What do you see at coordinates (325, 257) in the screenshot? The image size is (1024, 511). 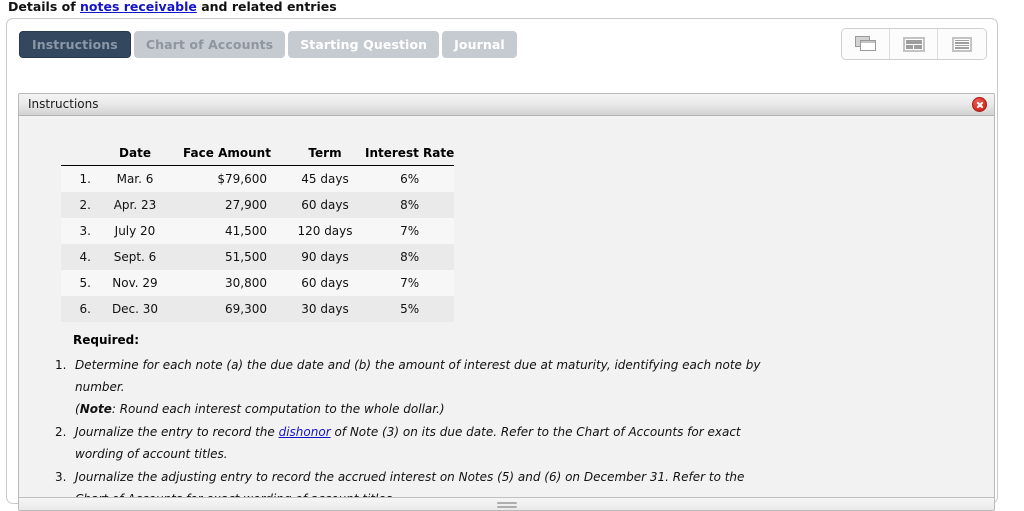 I see `cell-term: 90 days` at bounding box center [325, 257].